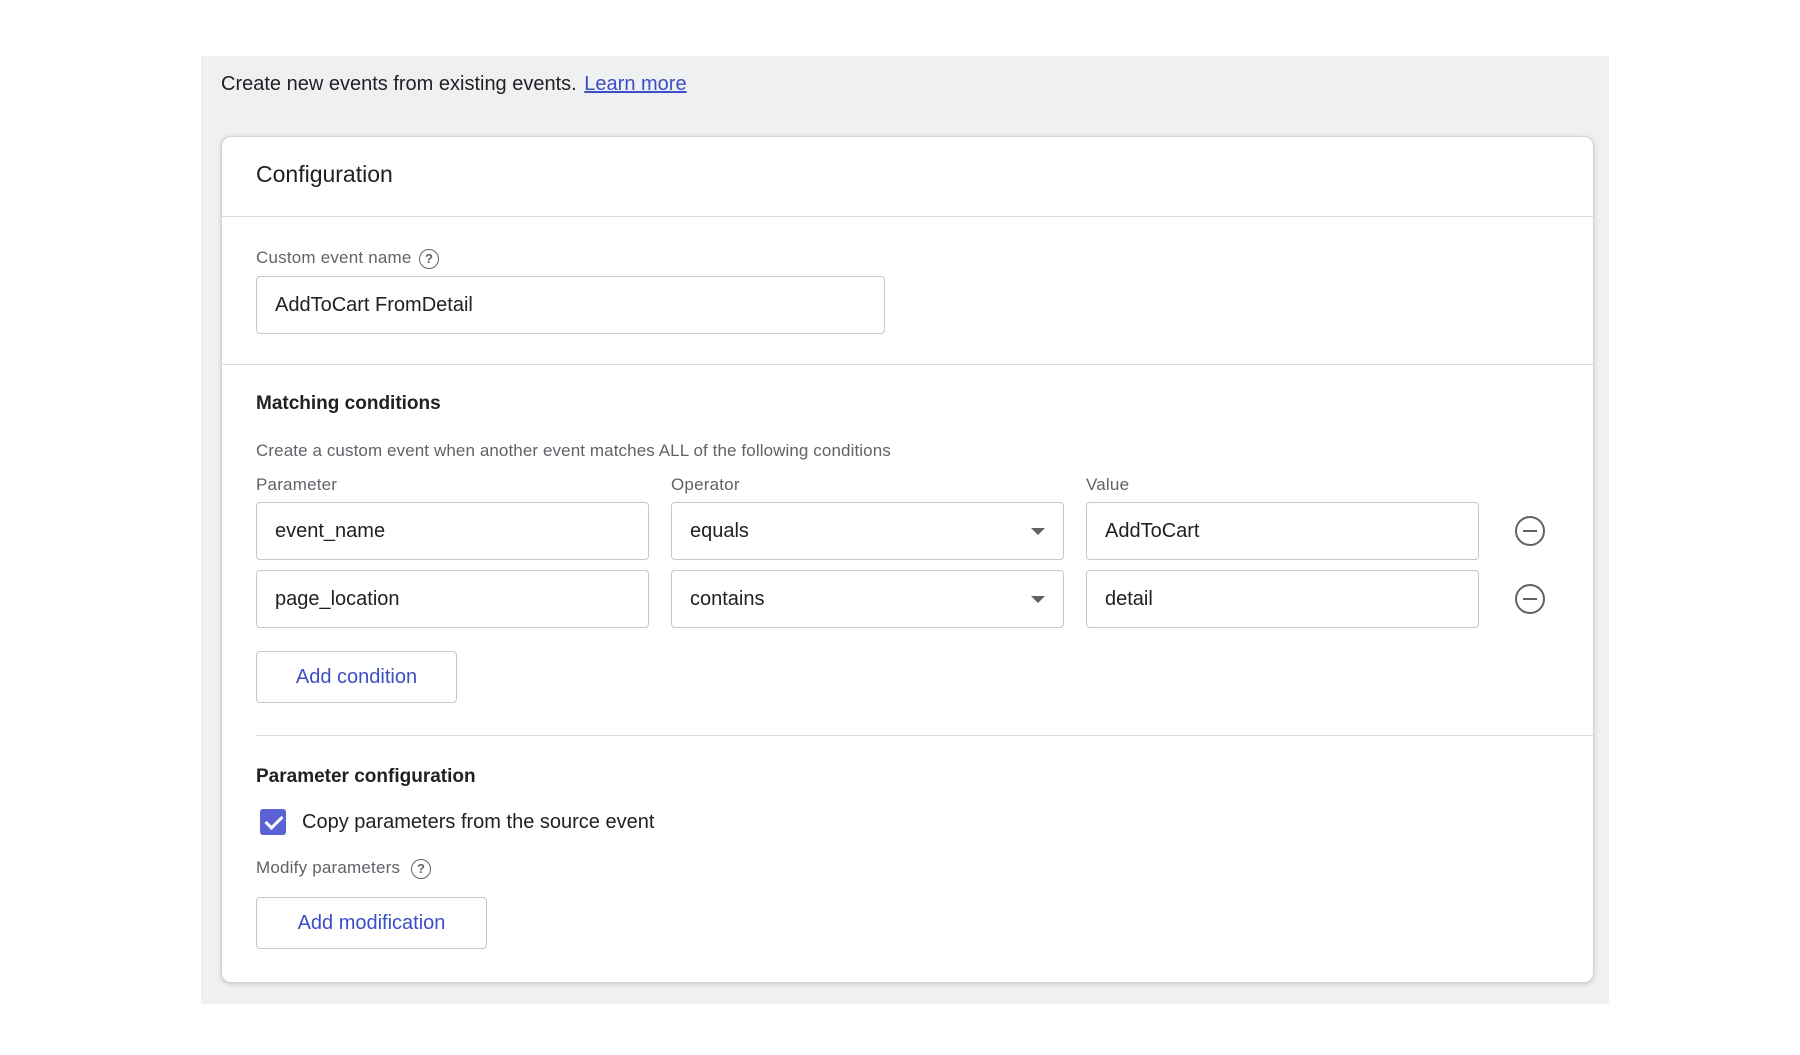 The width and height of the screenshot is (1800, 1055). What do you see at coordinates (478, 822) in the screenshot?
I see `copy-parameters-label: Copy parameters from the source event` at bounding box center [478, 822].